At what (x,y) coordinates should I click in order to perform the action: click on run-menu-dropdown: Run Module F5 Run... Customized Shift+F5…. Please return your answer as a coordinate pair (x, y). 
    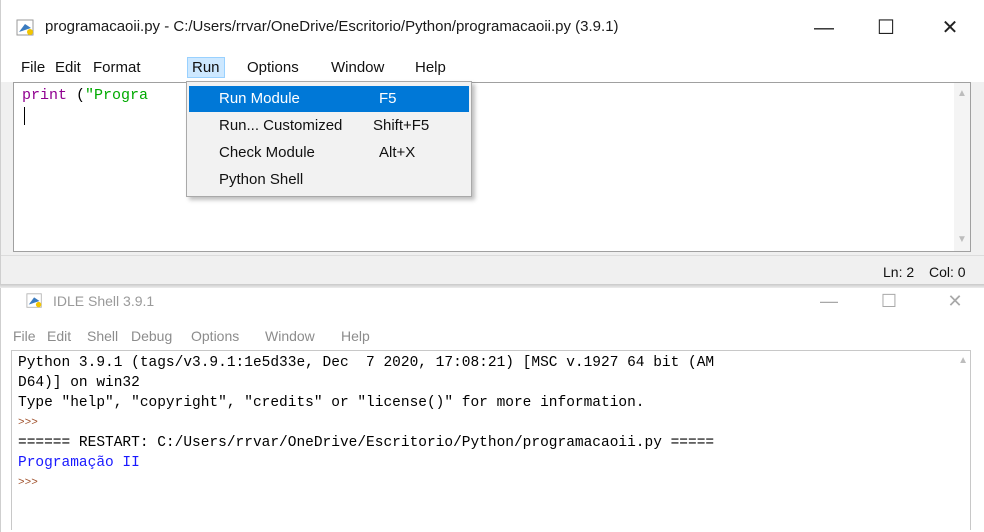
    Looking at the image, I should click on (329, 139).